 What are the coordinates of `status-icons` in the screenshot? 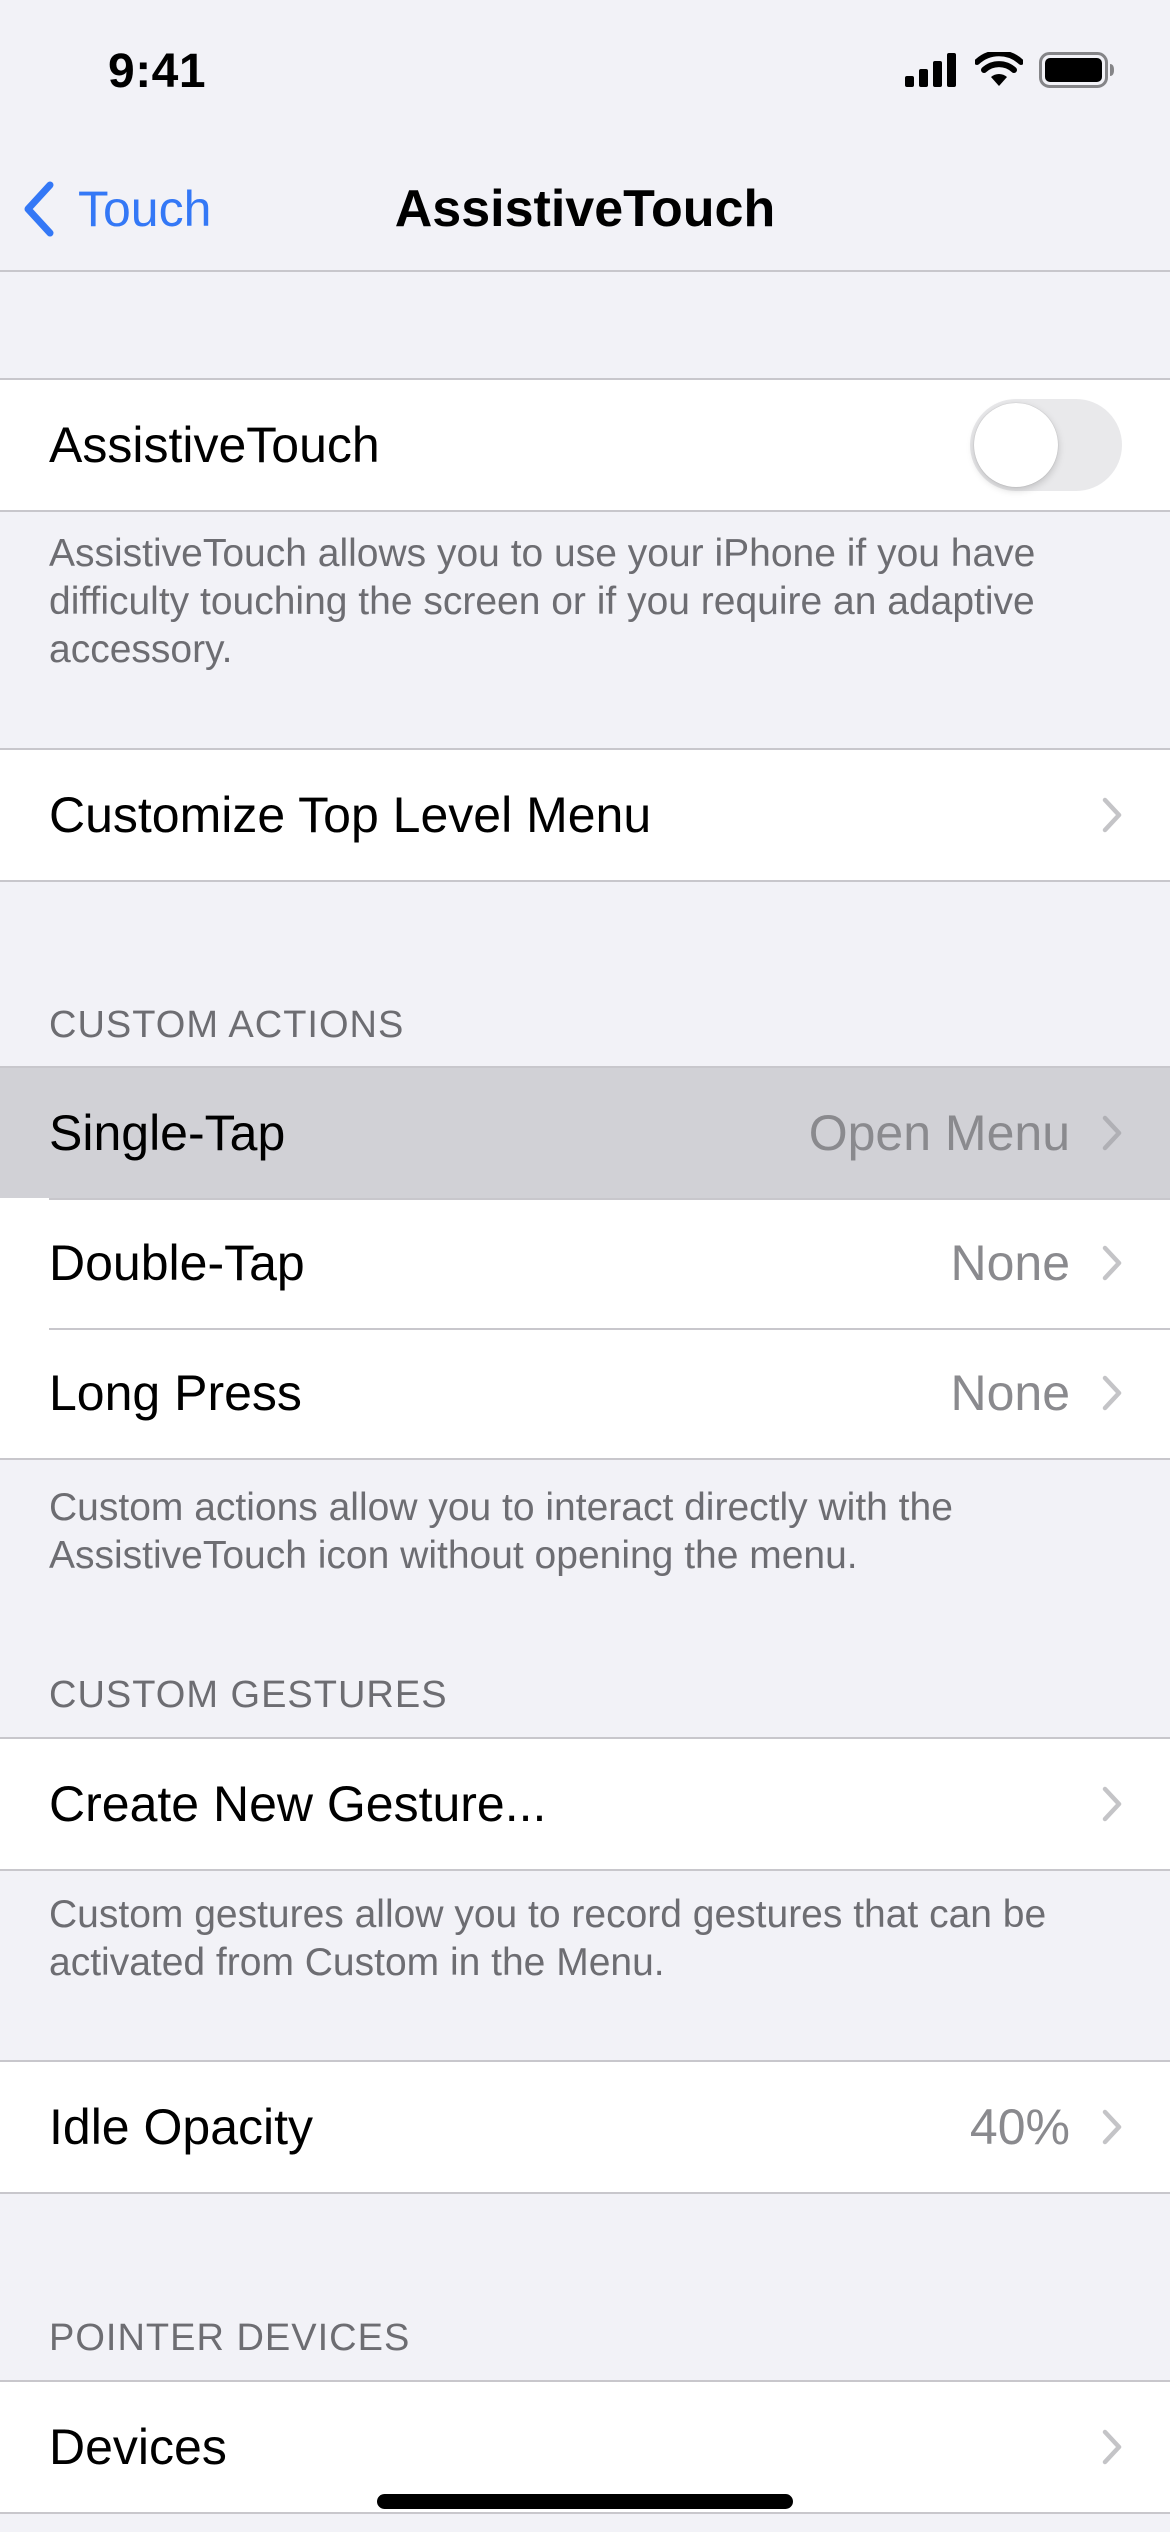 It's located at (1010, 70).